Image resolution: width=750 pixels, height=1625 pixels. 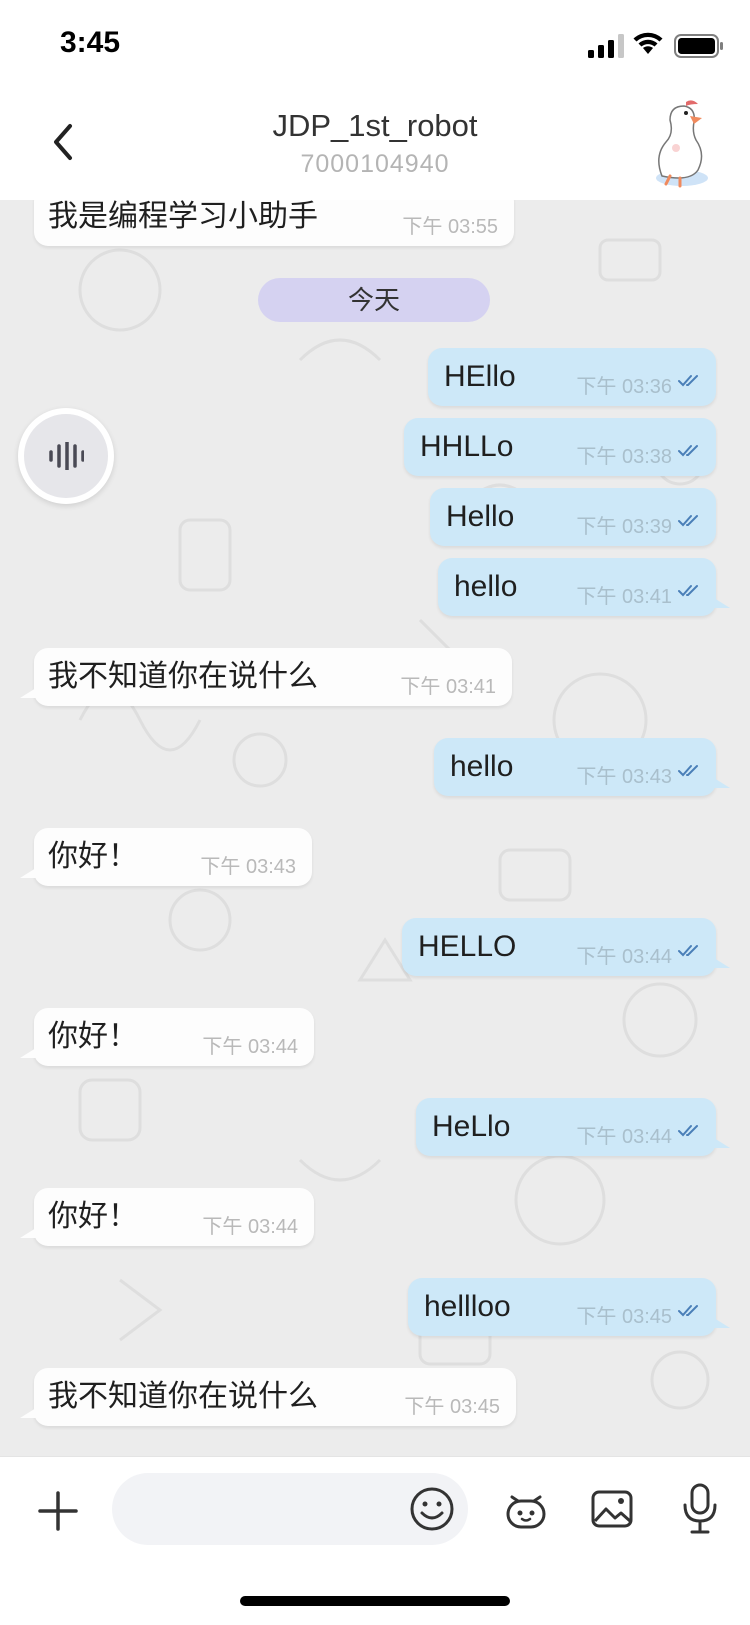 I want to click on smiley-icon, so click(x=432, y=1509).